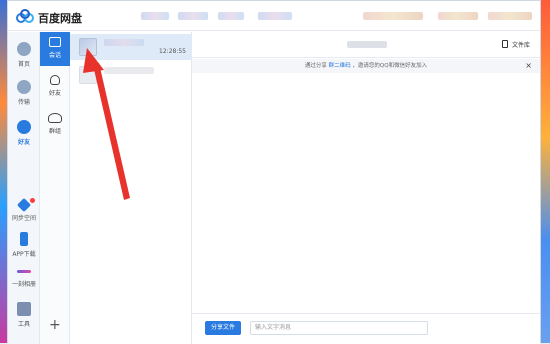 This screenshot has width=550, height=344. What do you see at coordinates (24, 254) in the screenshot?
I see `sidebar-item-label: APP下载` at bounding box center [24, 254].